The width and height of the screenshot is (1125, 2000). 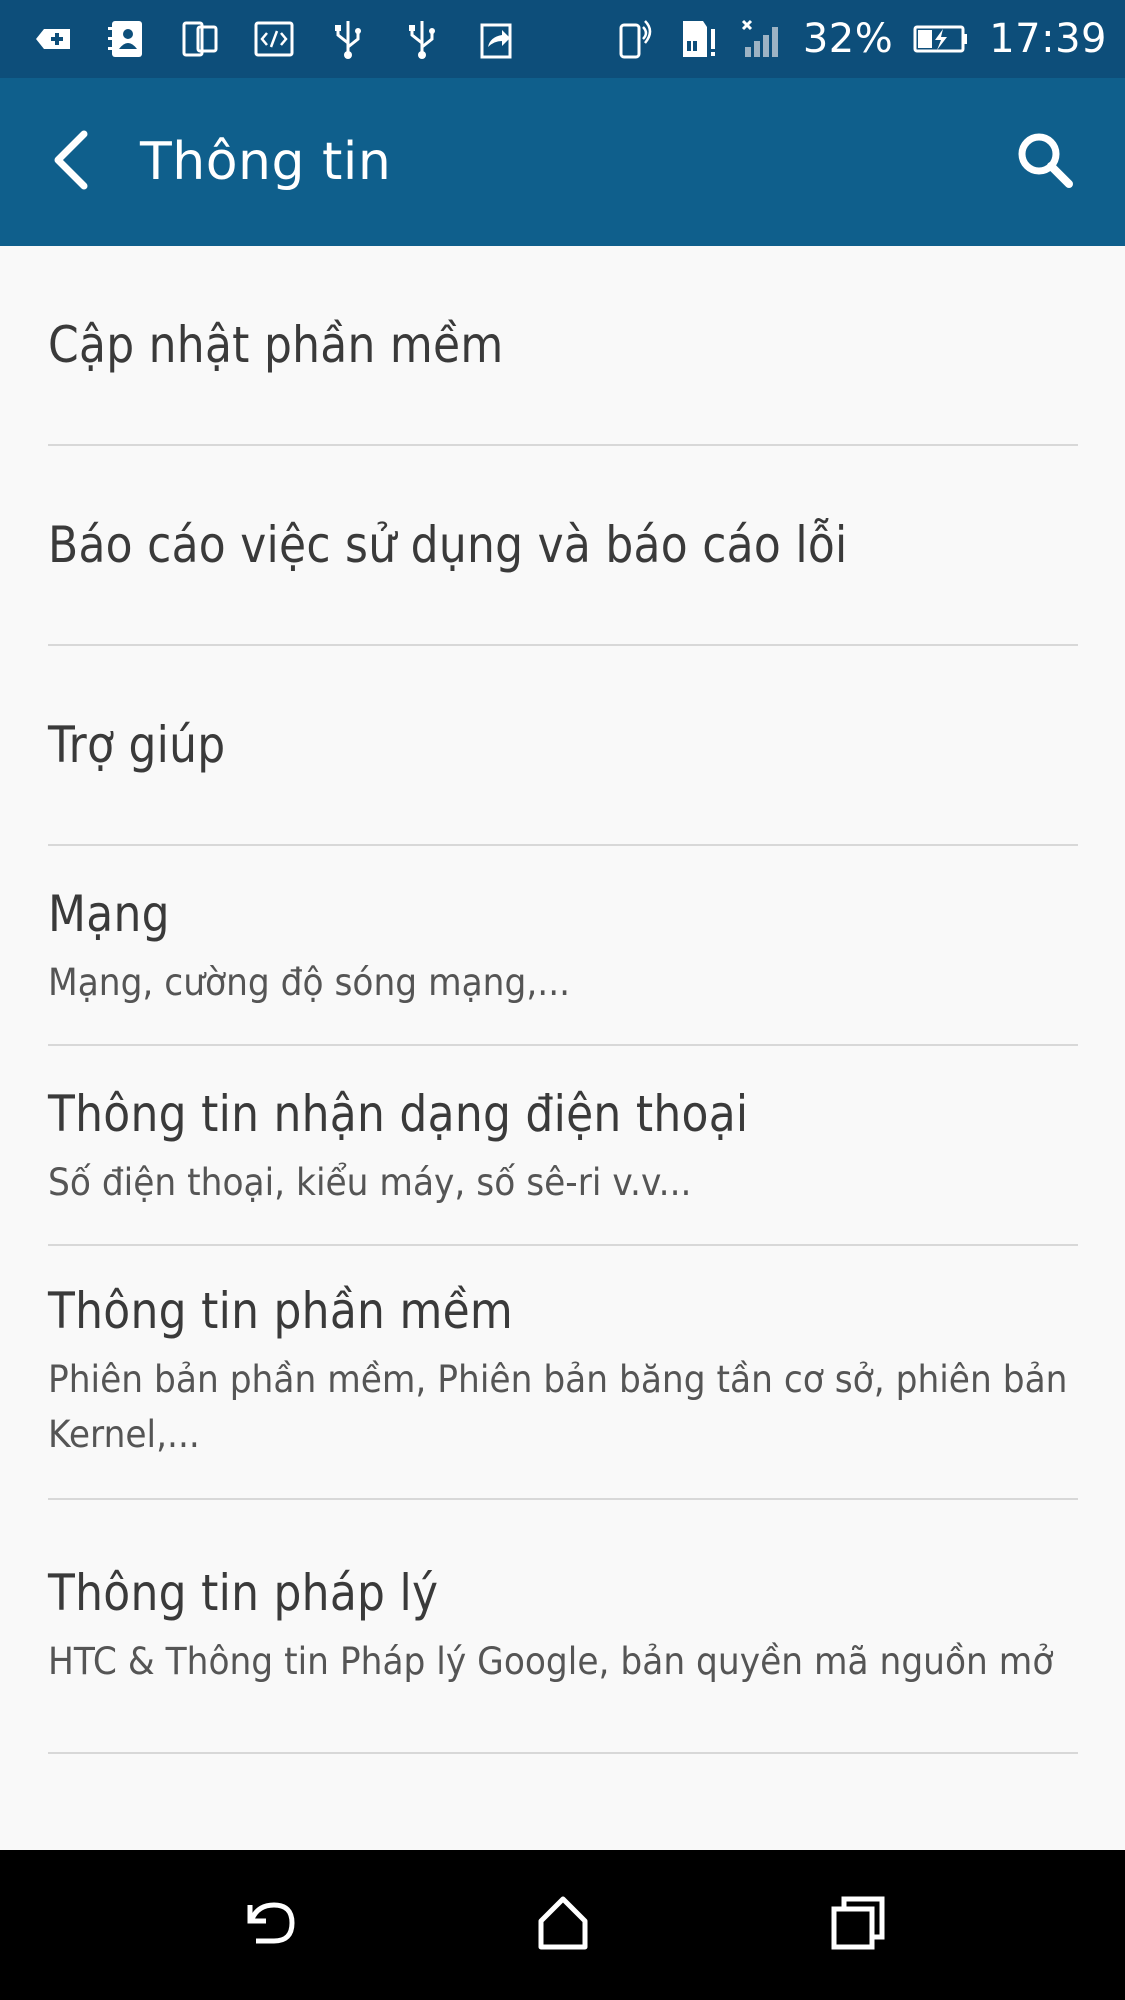 I want to click on system-status: 32% 17:39, so click(x=859, y=39).